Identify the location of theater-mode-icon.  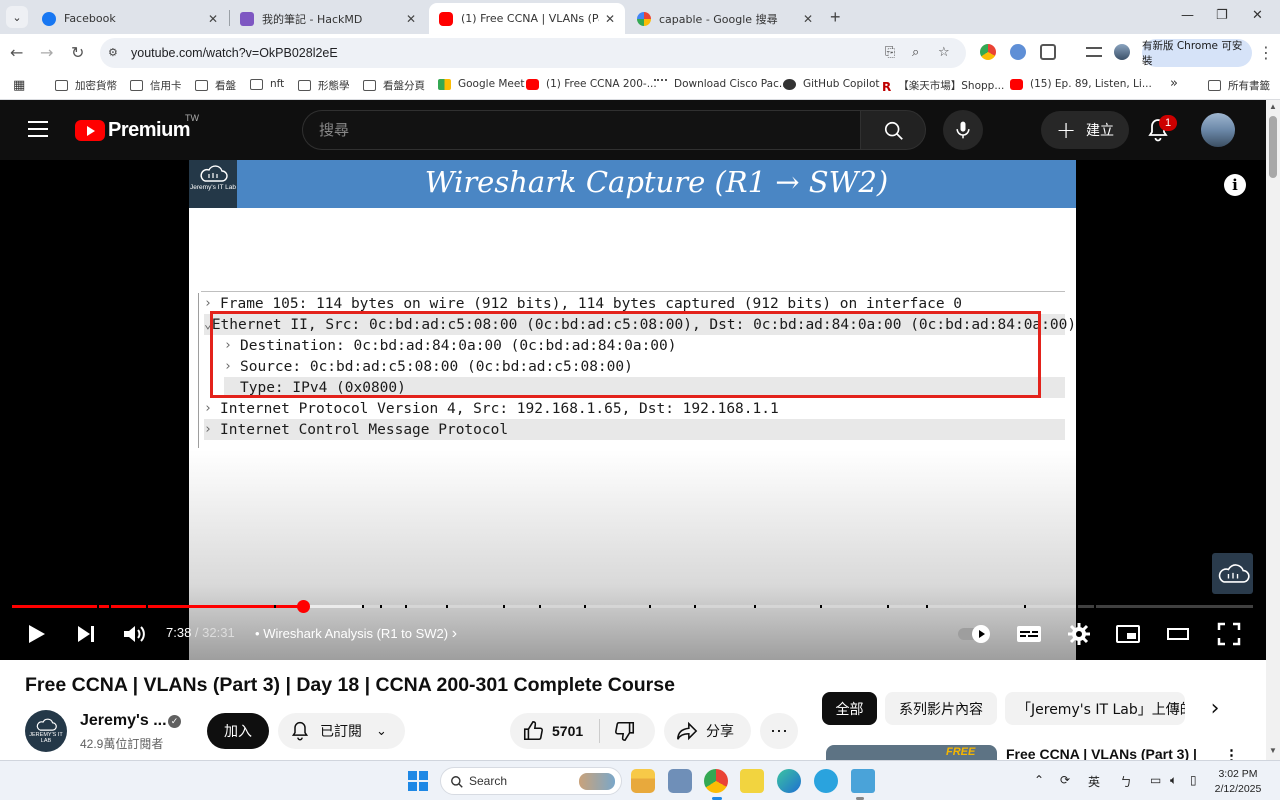
(1178, 634).